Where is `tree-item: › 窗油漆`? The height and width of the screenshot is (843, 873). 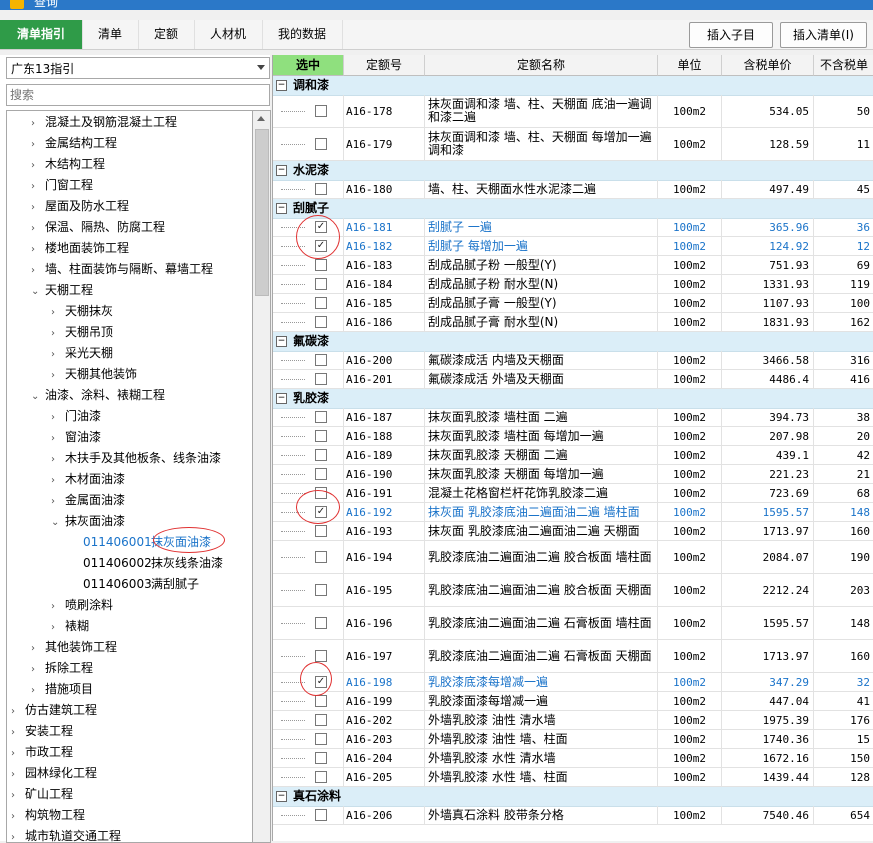
tree-item: › 窗油漆 is located at coordinates (76, 437).